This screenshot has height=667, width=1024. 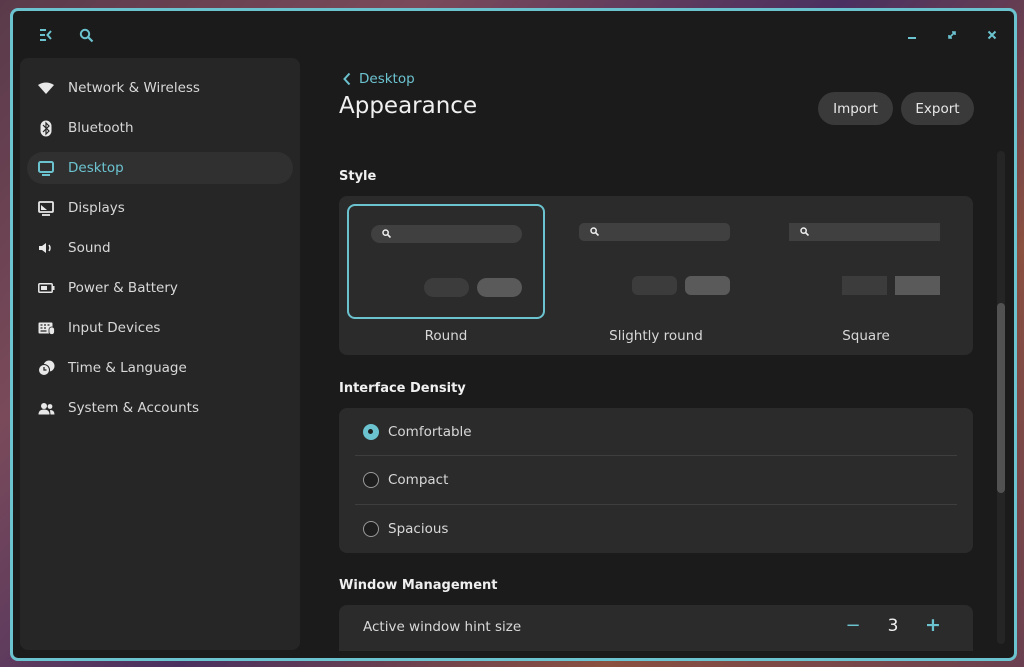 What do you see at coordinates (446, 261) in the screenshot?
I see `style-option-round` at bounding box center [446, 261].